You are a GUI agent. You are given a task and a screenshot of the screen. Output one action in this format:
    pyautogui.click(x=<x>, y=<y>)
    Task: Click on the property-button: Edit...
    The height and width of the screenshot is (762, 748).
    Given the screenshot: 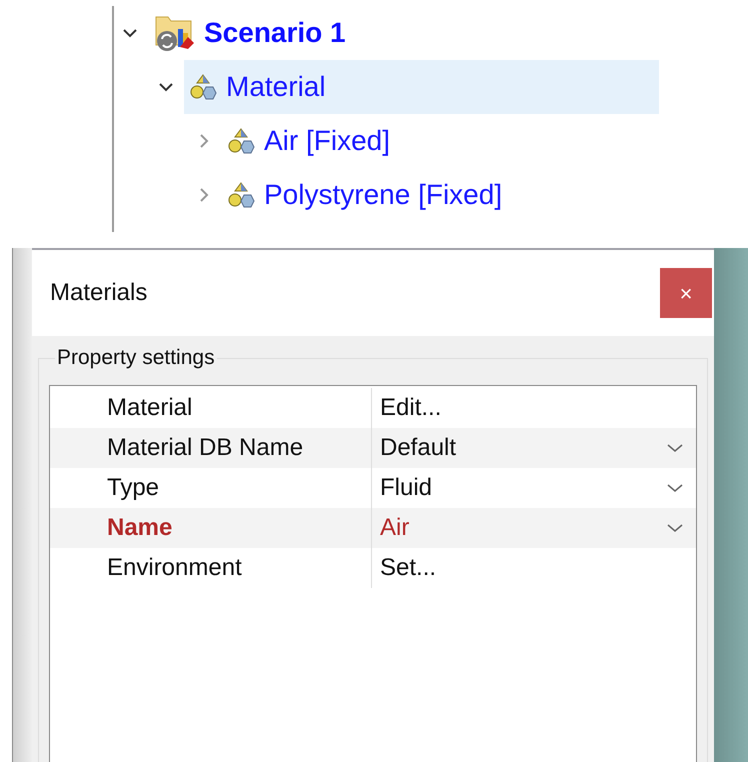 What is the action you would take?
    pyautogui.click(x=411, y=408)
    